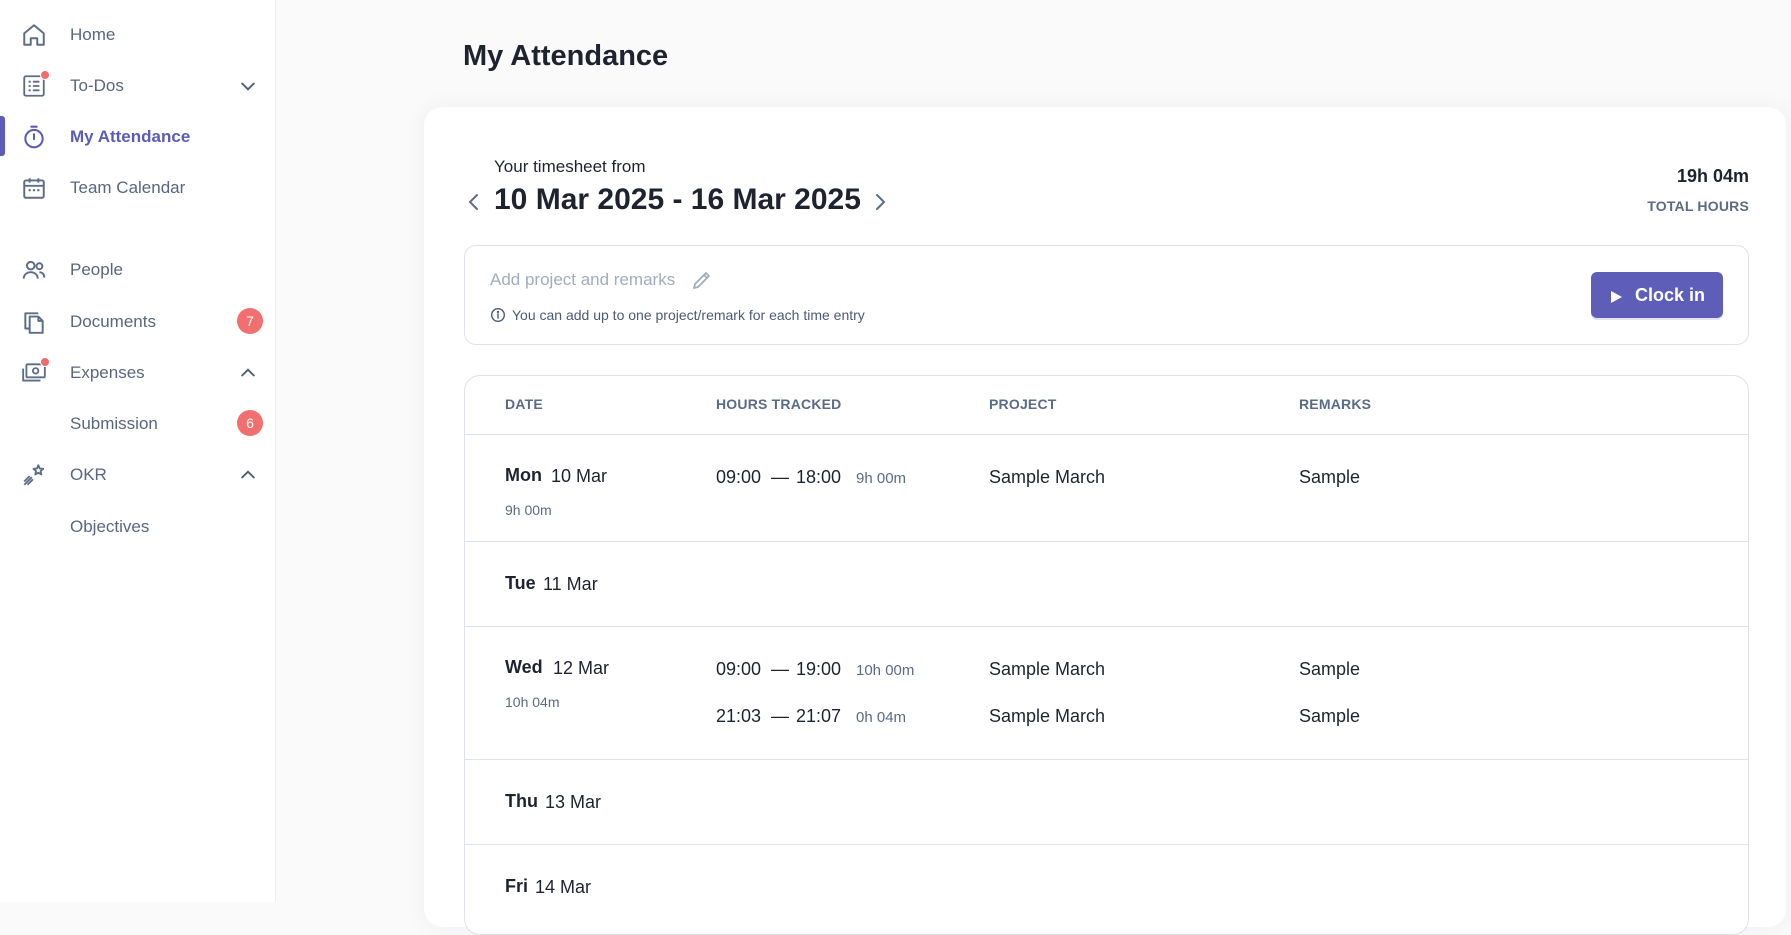 Image resolution: width=1791 pixels, height=935 pixels. Describe the element at coordinates (498, 315) in the screenshot. I see `info-icon` at that location.